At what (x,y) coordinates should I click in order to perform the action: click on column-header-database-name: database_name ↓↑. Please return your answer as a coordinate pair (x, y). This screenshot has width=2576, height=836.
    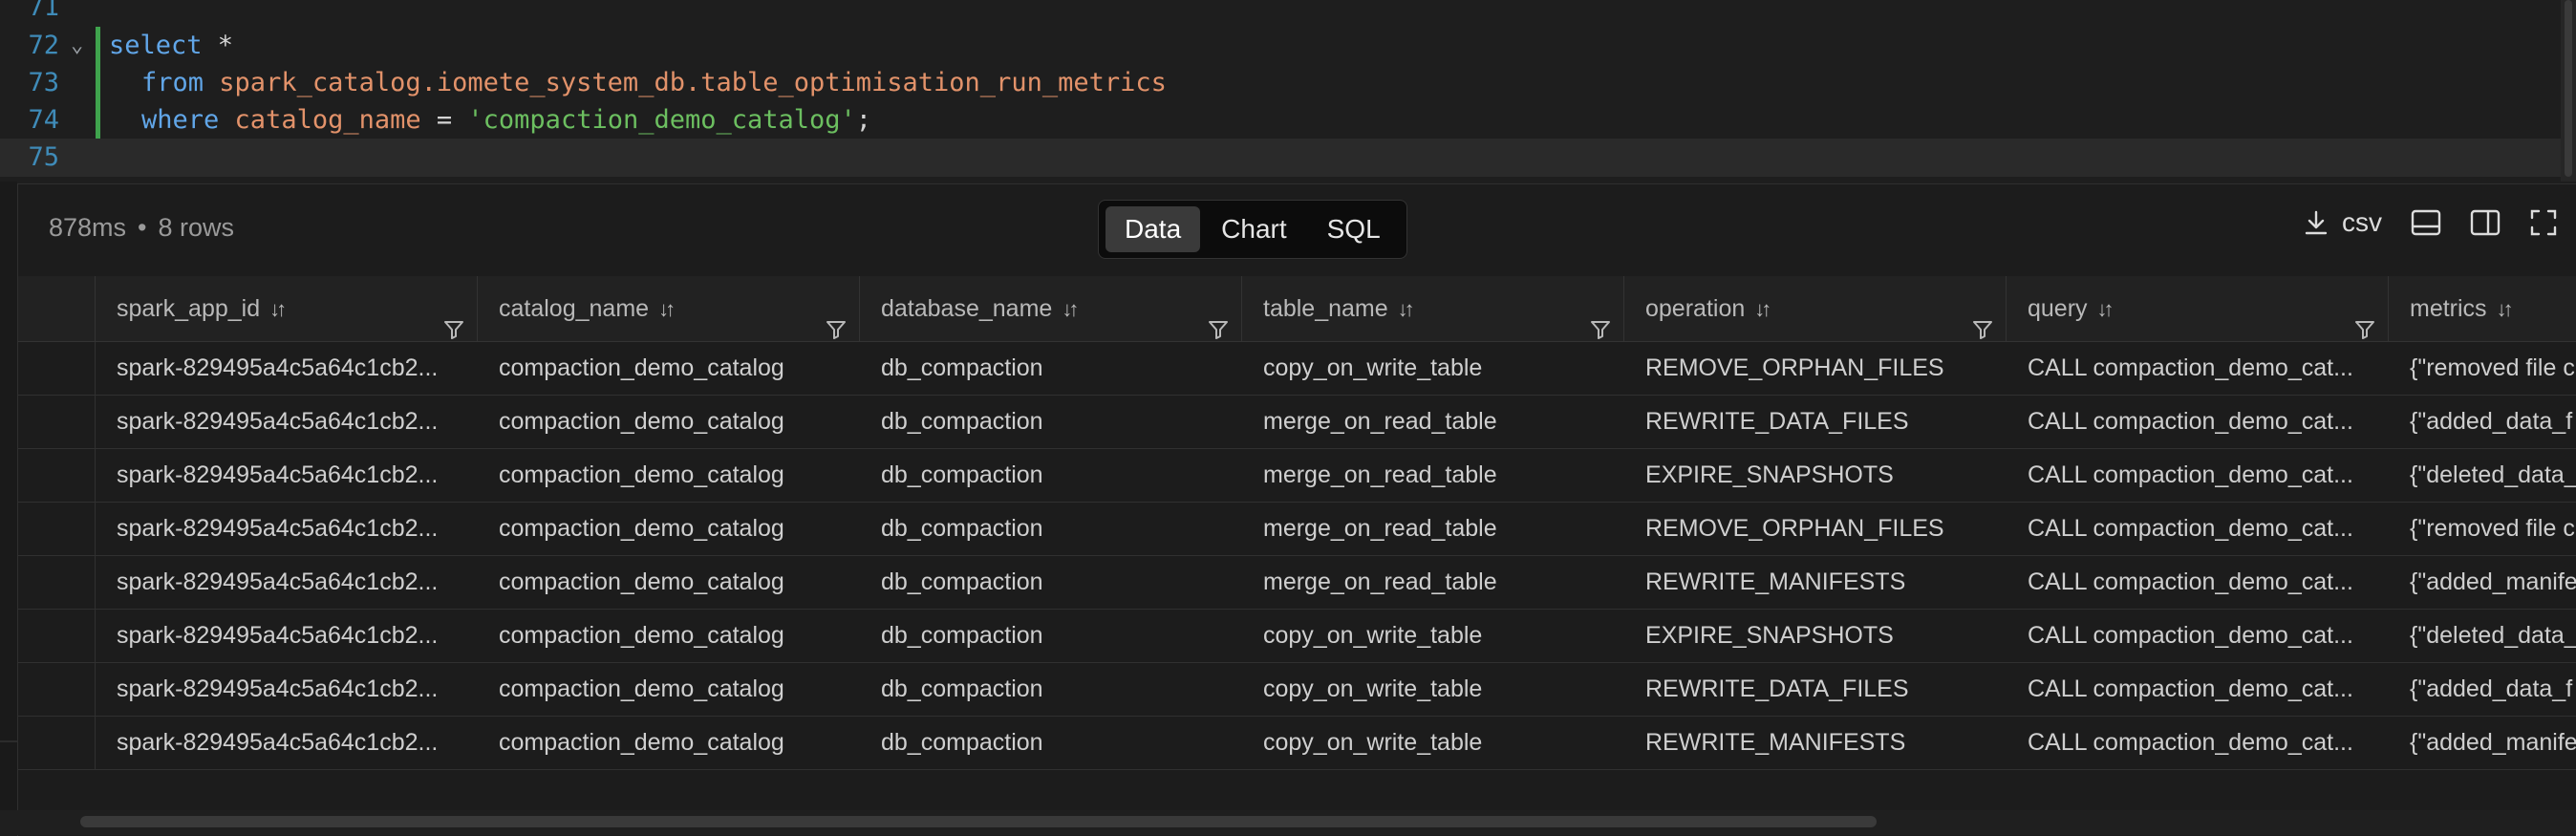
    Looking at the image, I should click on (1051, 308).